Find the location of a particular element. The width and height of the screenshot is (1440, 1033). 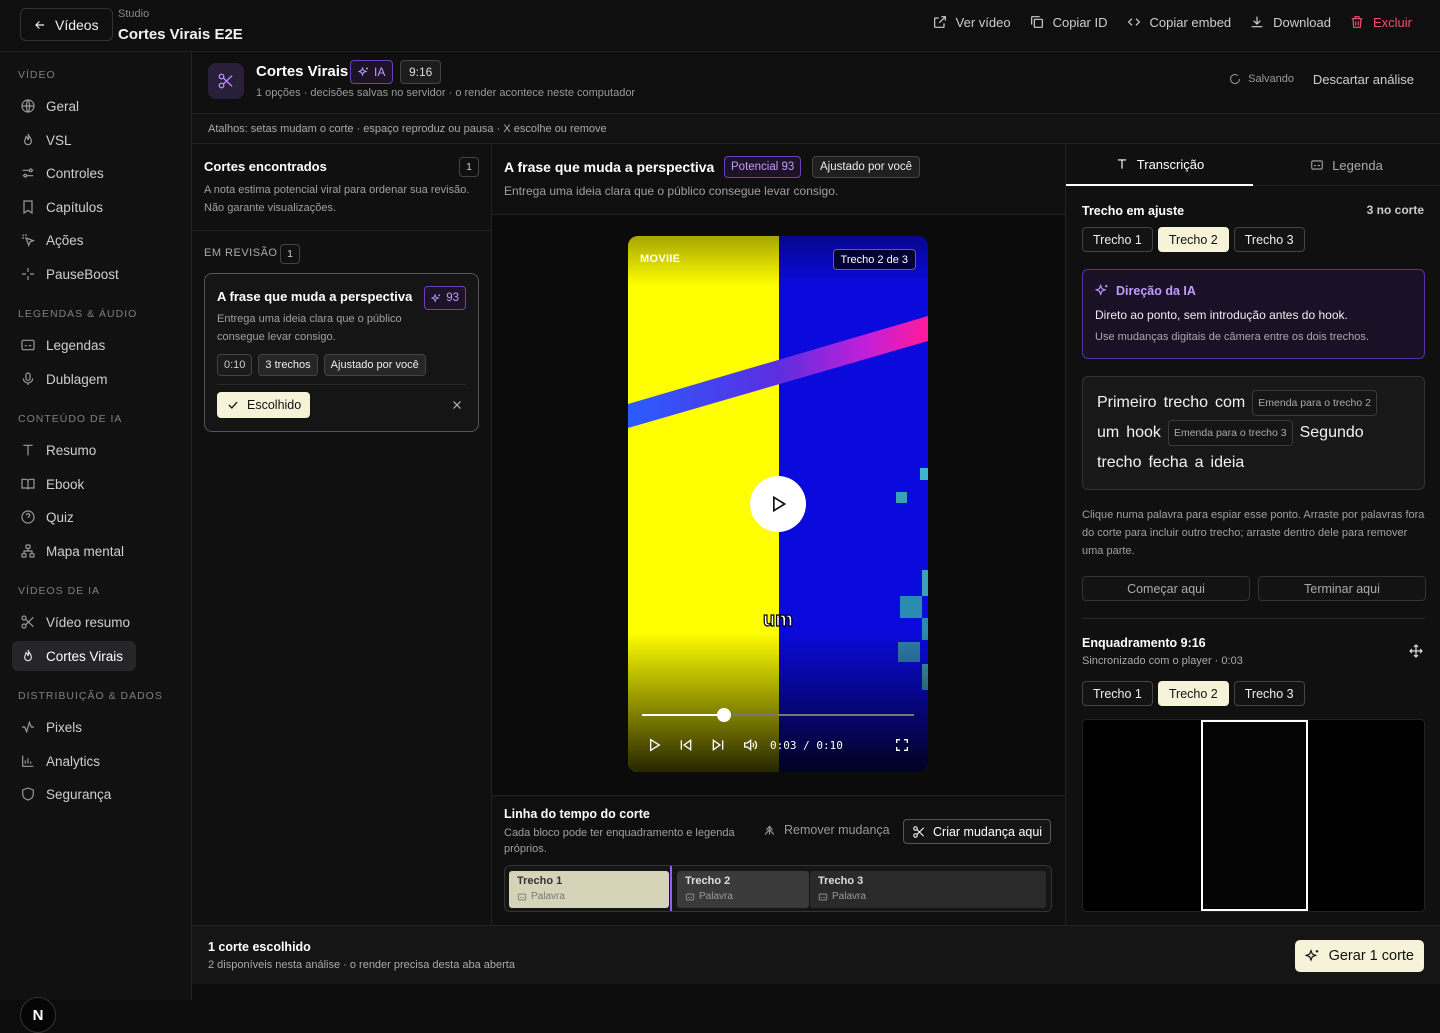

sidebar-item-label: Resumo is located at coordinates (71, 450).